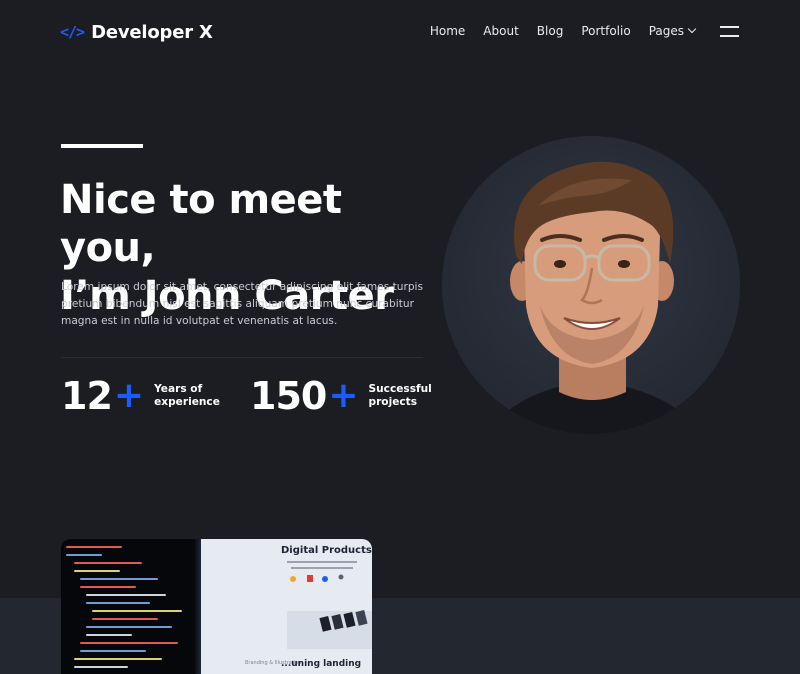 Image resolution: width=800 pixels, height=674 pixels. What do you see at coordinates (729, 31) in the screenshot?
I see `hamburger-icon` at bounding box center [729, 31].